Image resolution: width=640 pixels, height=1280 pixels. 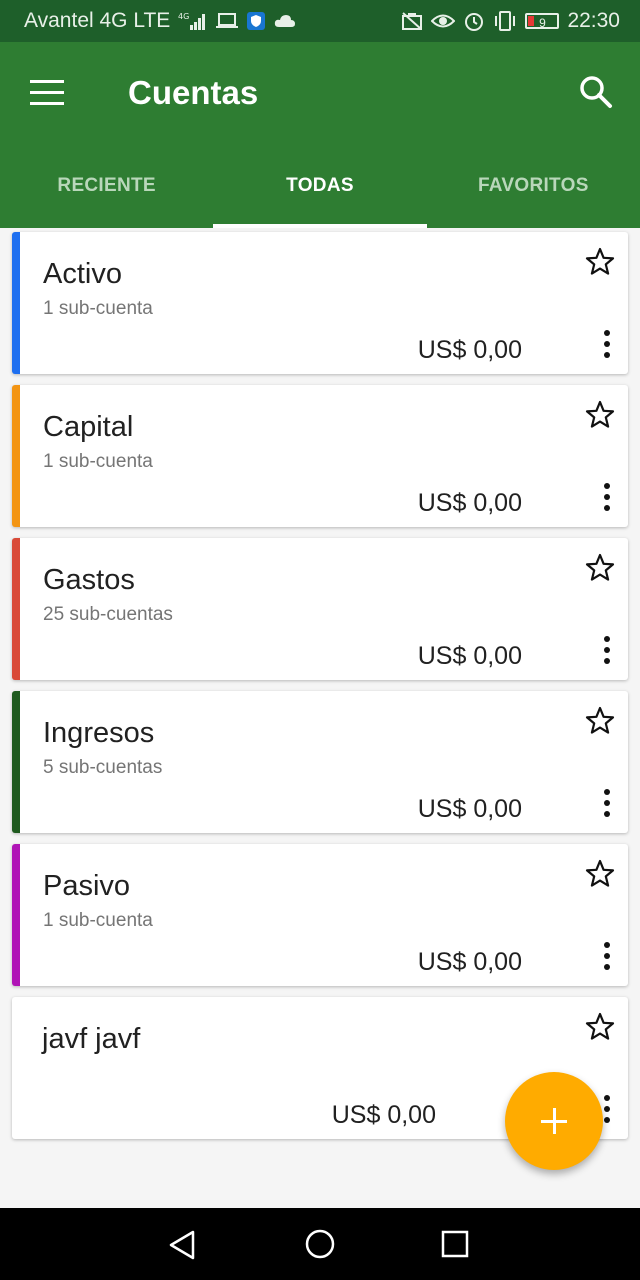 I want to click on hamburger-menu-icon, so click(x=50, y=95).